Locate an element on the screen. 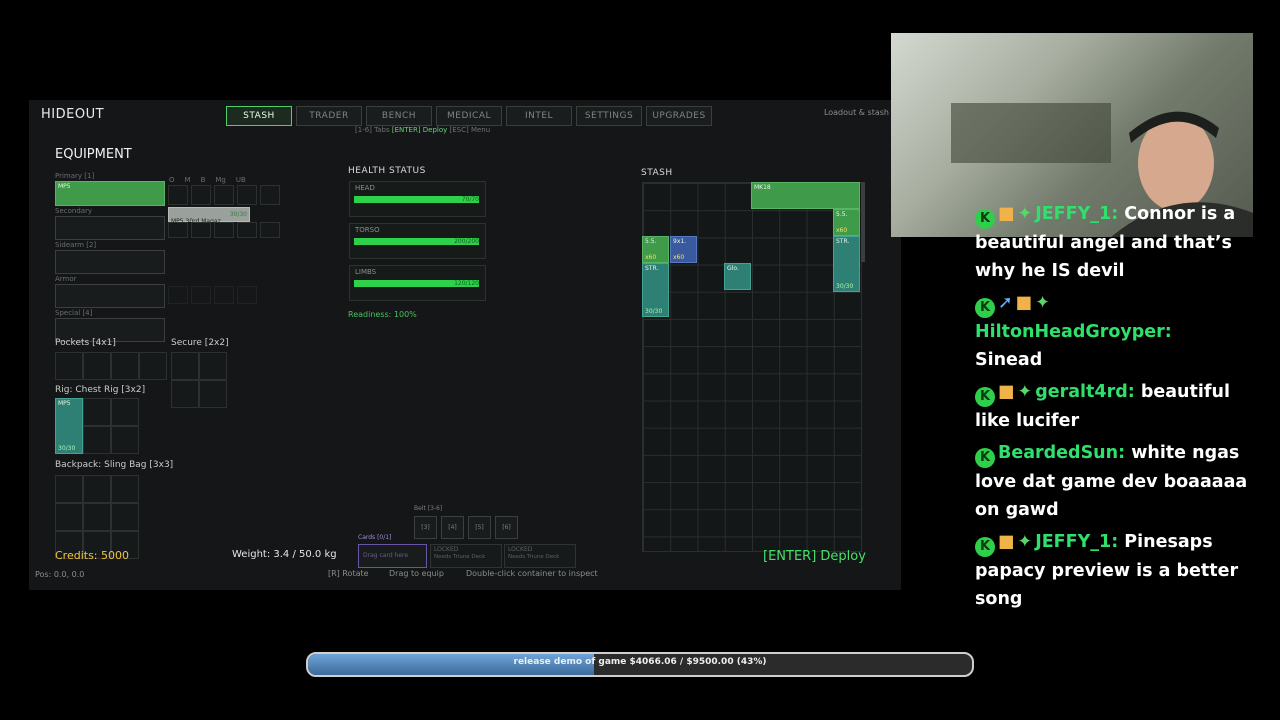 This screenshot has height=720, width=1280. pockets-grid is located at coordinates (111, 366).